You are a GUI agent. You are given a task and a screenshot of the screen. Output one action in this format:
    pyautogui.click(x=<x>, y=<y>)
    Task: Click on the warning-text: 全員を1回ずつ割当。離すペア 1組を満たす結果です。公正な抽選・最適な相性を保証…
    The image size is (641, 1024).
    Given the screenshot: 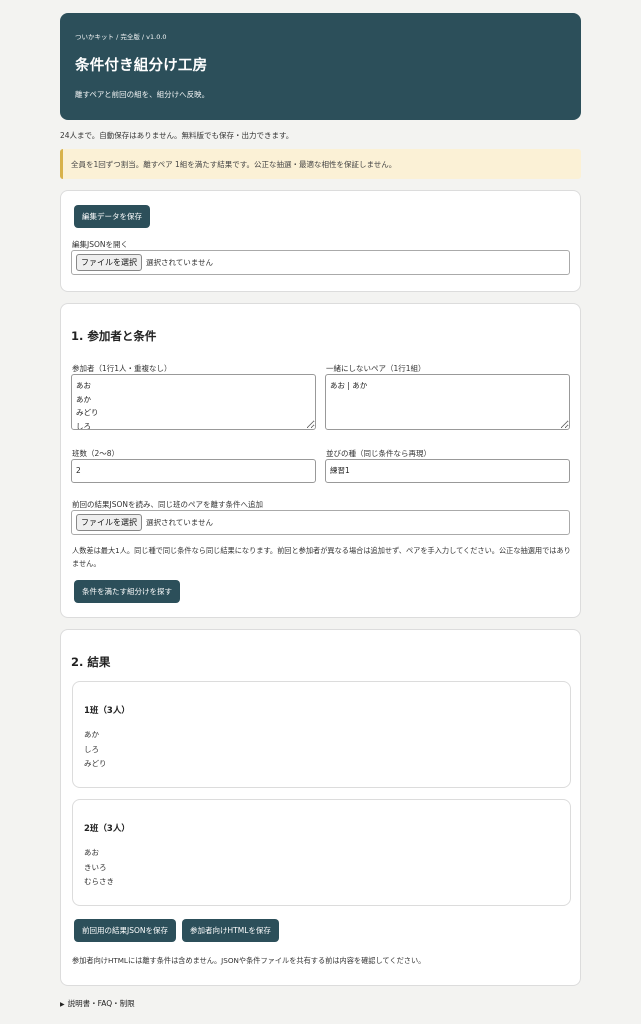 What is the action you would take?
    pyautogui.click(x=234, y=164)
    